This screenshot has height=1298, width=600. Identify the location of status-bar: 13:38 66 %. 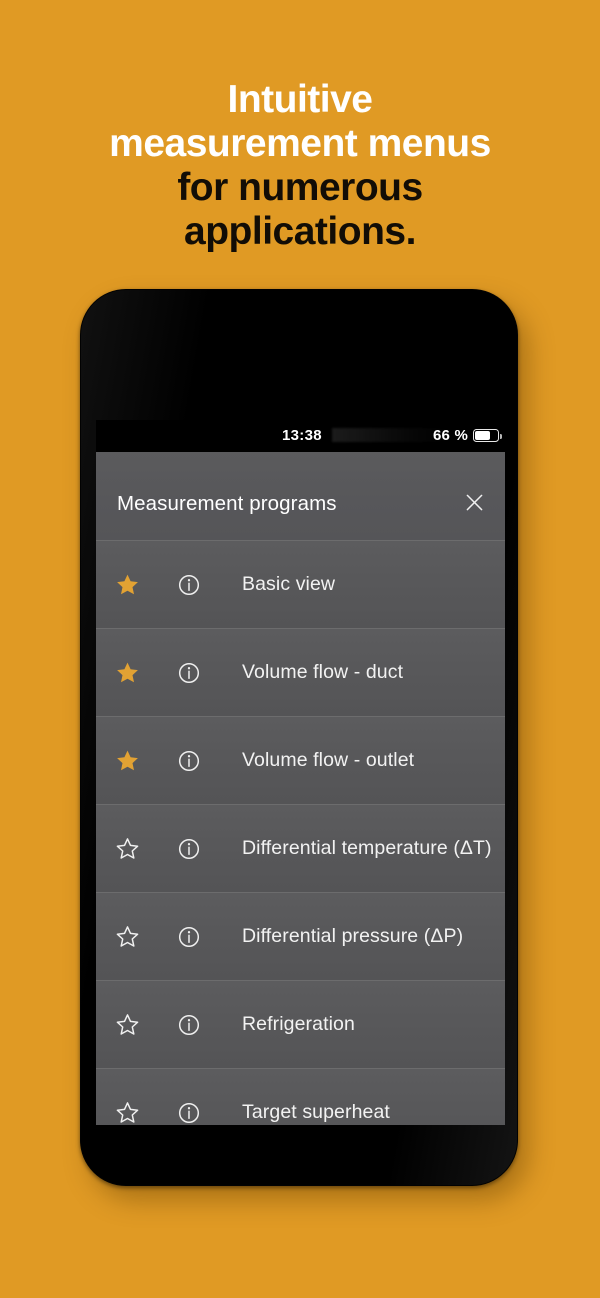
(300, 436).